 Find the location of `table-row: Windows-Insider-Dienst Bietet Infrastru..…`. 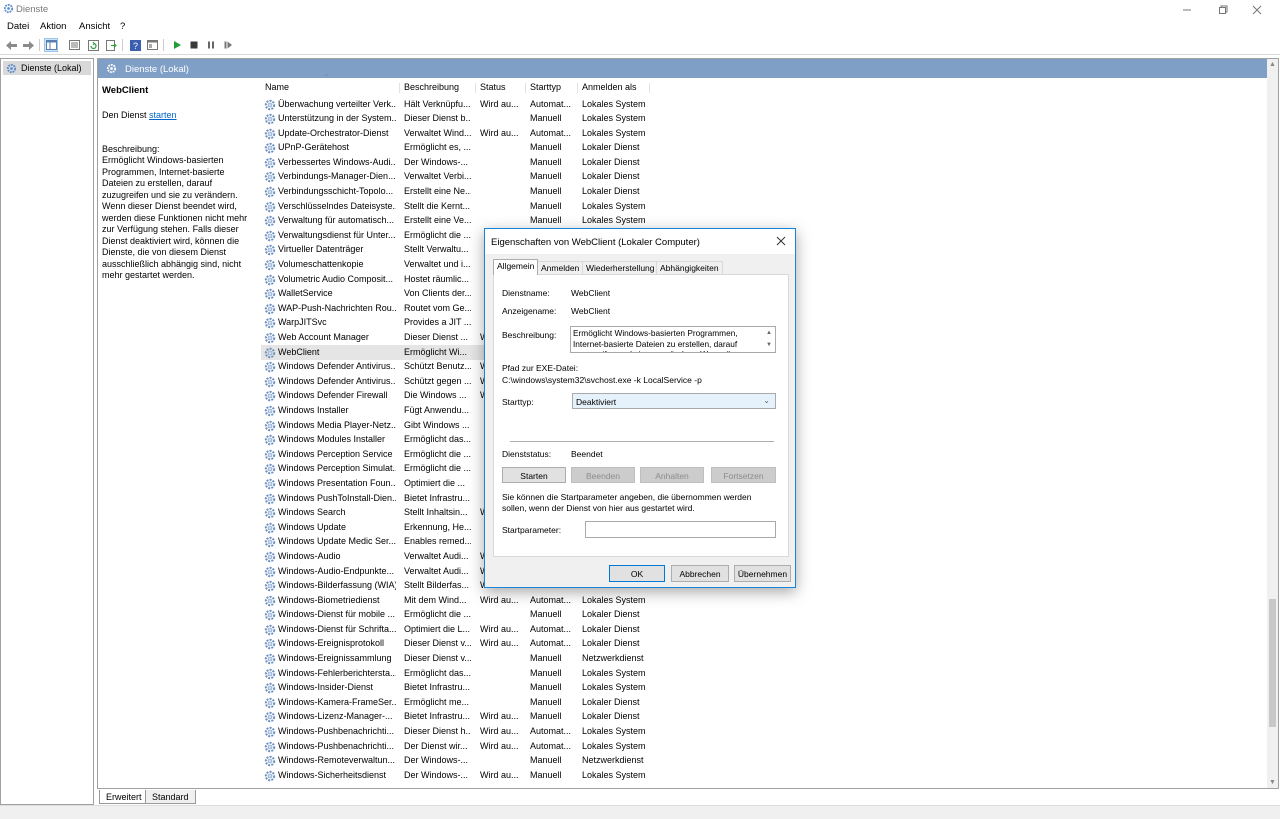

table-row: Windows-Insider-Dienst Bietet Infrastru..… is located at coordinates (461, 688).